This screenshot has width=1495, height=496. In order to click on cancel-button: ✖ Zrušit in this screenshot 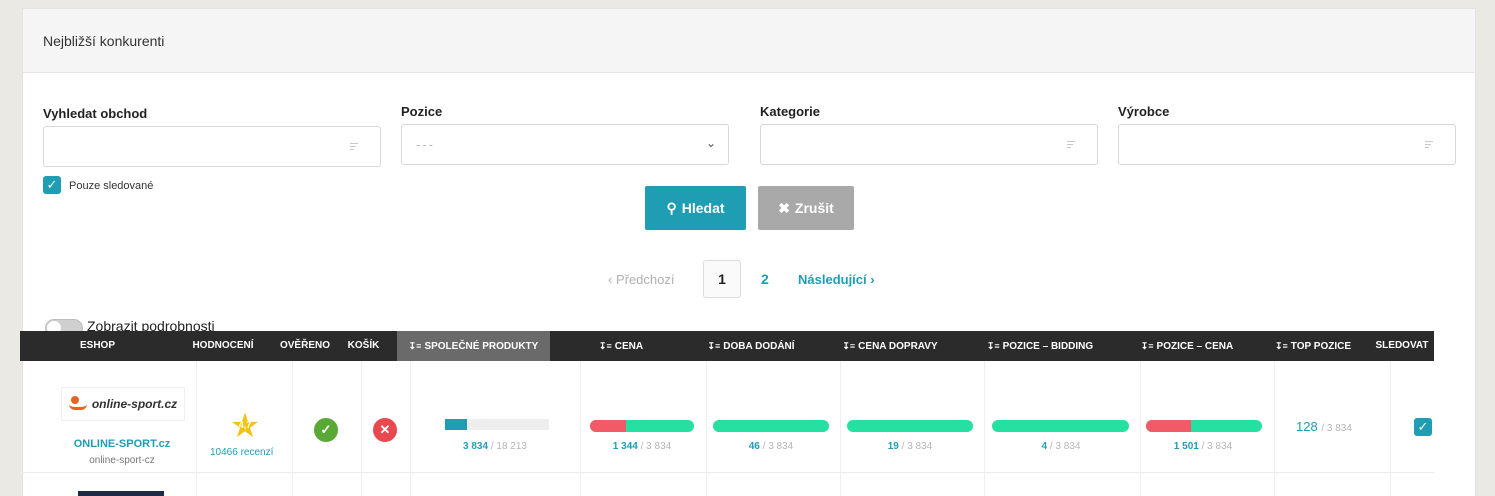, I will do `click(806, 208)`.